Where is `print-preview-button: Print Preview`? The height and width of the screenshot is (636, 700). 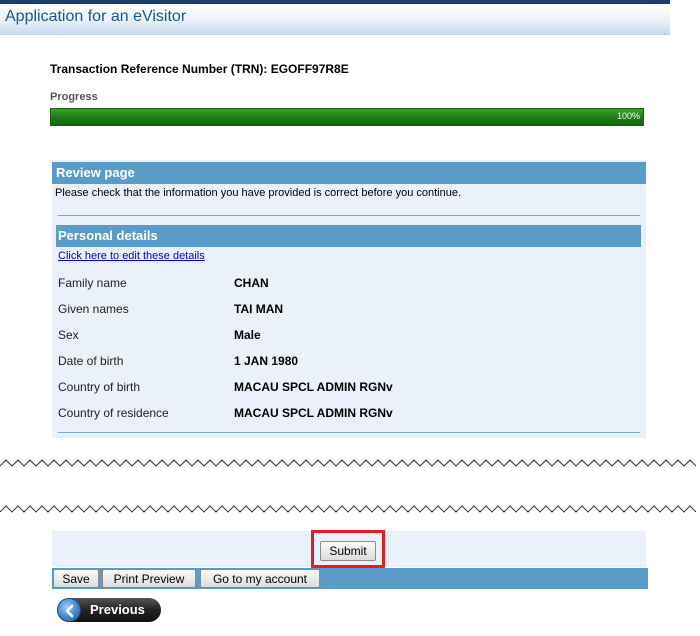
print-preview-button: Print Preview is located at coordinates (149, 578).